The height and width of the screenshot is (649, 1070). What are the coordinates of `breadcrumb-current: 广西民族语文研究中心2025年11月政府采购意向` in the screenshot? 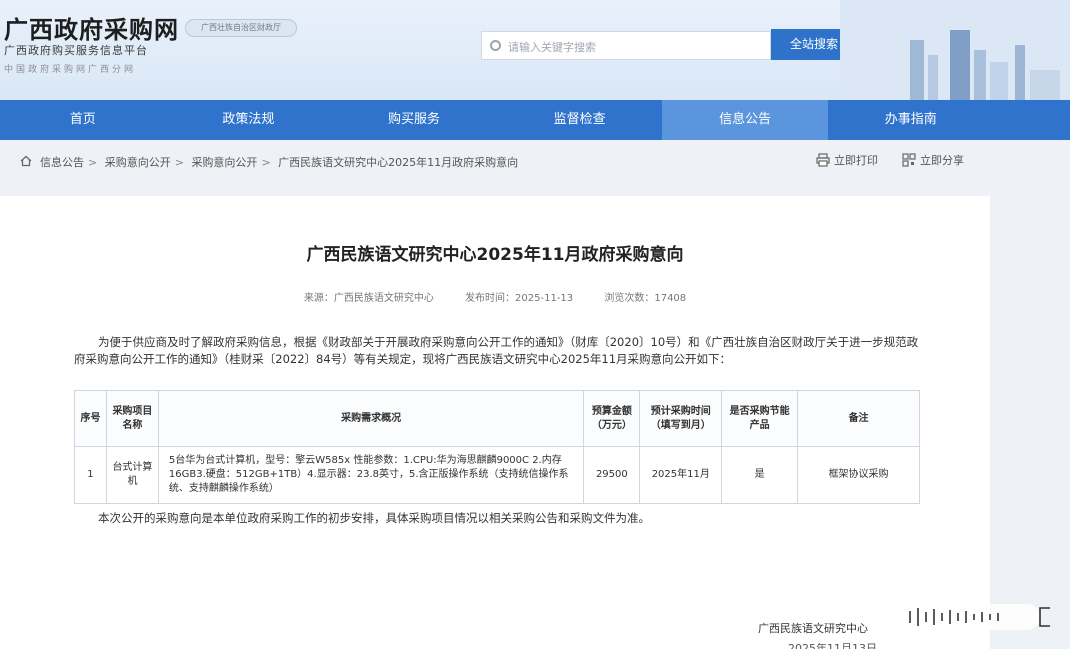 It's located at (398, 162).